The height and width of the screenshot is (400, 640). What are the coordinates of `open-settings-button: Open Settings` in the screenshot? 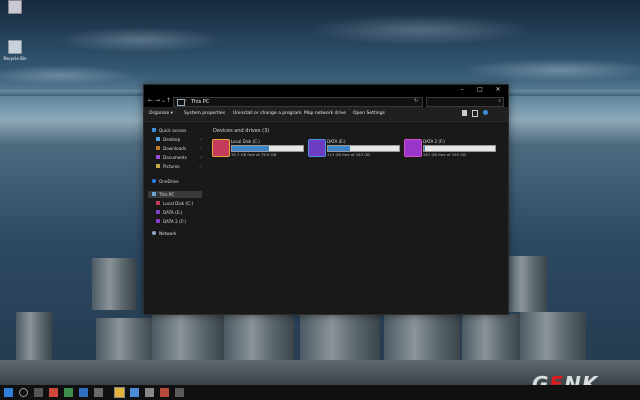 It's located at (369, 113).